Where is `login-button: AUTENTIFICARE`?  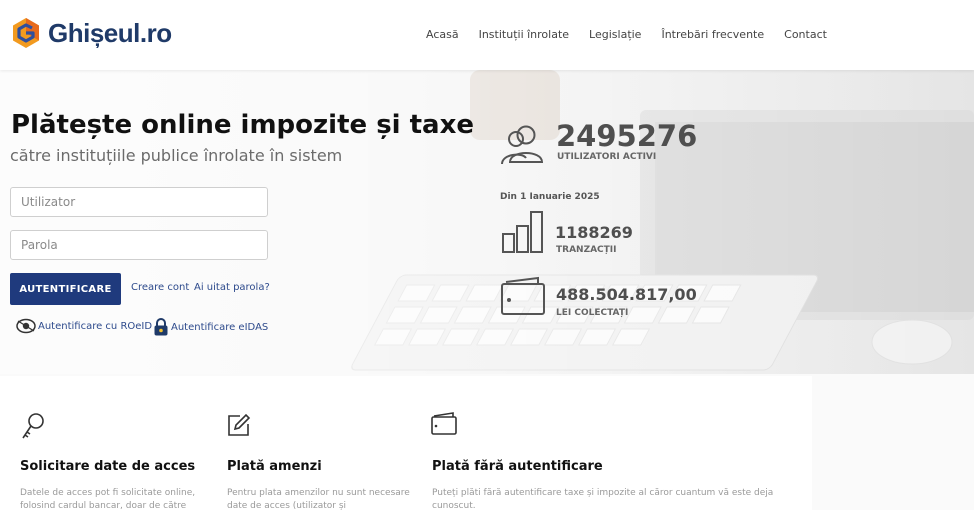
login-button: AUTENTIFICARE is located at coordinates (65, 289).